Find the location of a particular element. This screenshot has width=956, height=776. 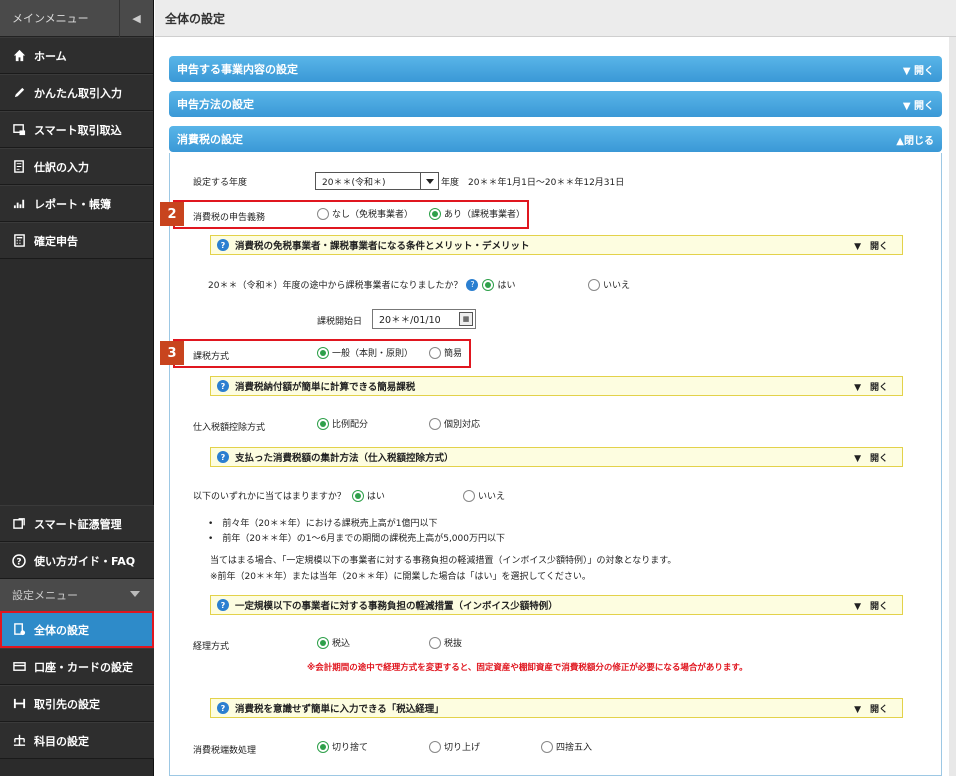

sidebar-item-account-card-settings: 口座・カードの設定 is located at coordinates (77, 666).